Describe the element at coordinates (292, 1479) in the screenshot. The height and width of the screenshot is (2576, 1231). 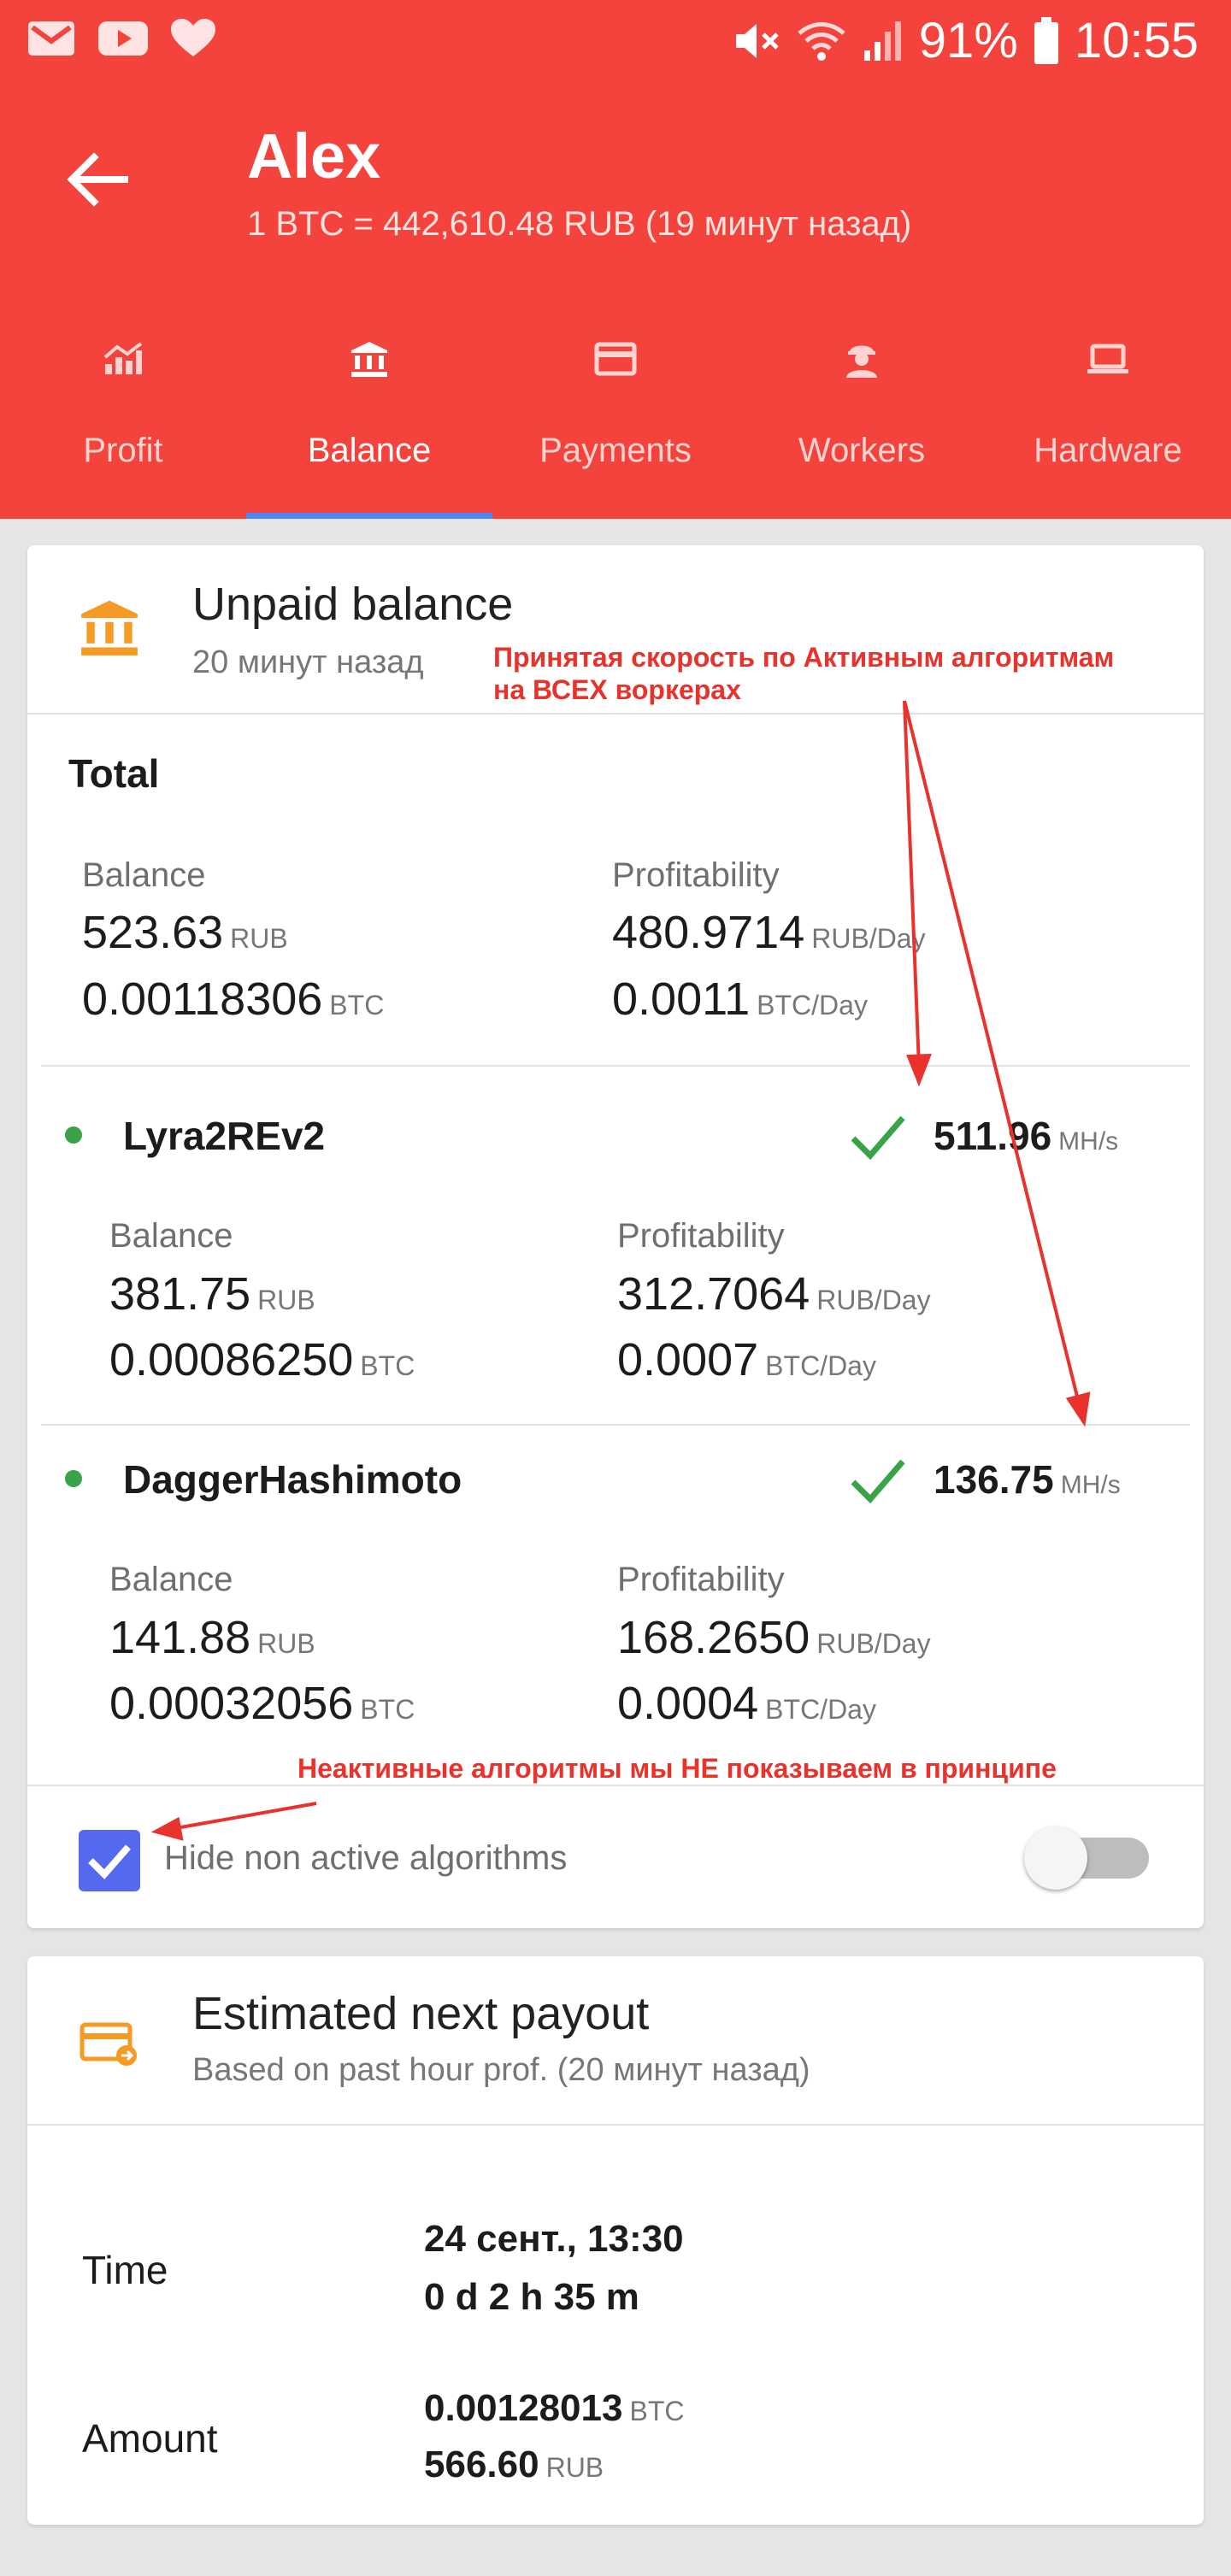
I see `algorithm-name: DaggerHashimoto` at that location.